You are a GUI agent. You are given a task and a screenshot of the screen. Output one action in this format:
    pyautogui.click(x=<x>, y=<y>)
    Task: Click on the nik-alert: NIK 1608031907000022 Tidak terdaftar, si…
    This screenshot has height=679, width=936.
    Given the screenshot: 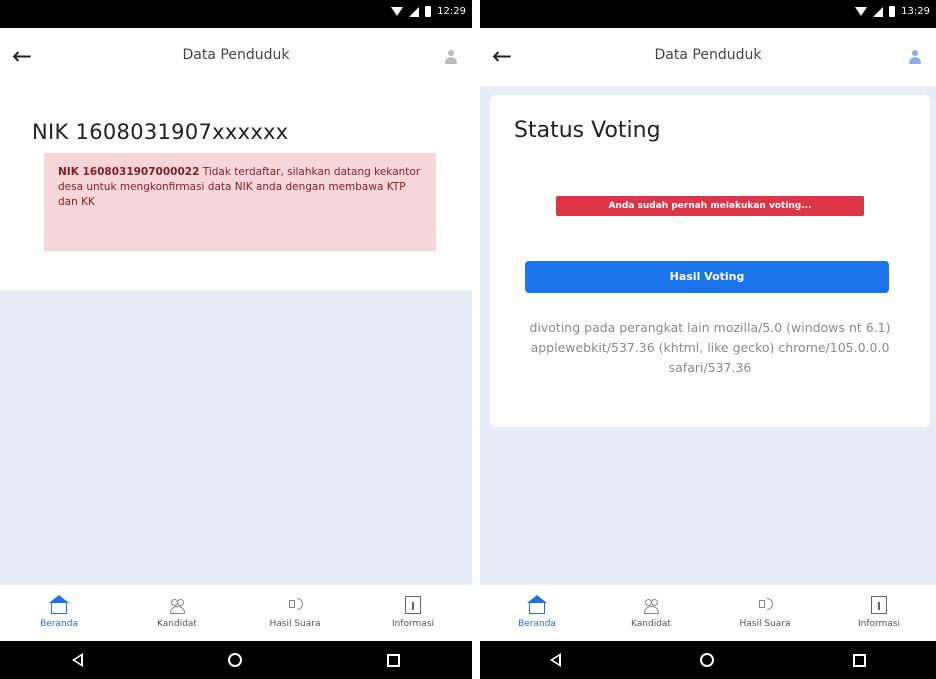 What is the action you would take?
    pyautogui.click(x=240, y=202)
    